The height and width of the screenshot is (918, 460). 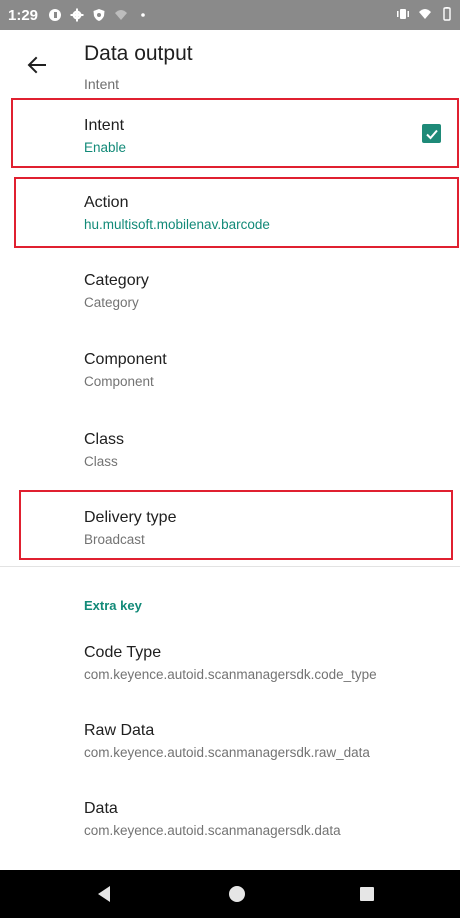 What do you see at coordinates (431, 133) in the screenshot?
I see `intent-checkbox` at bounding box center [431, 133].